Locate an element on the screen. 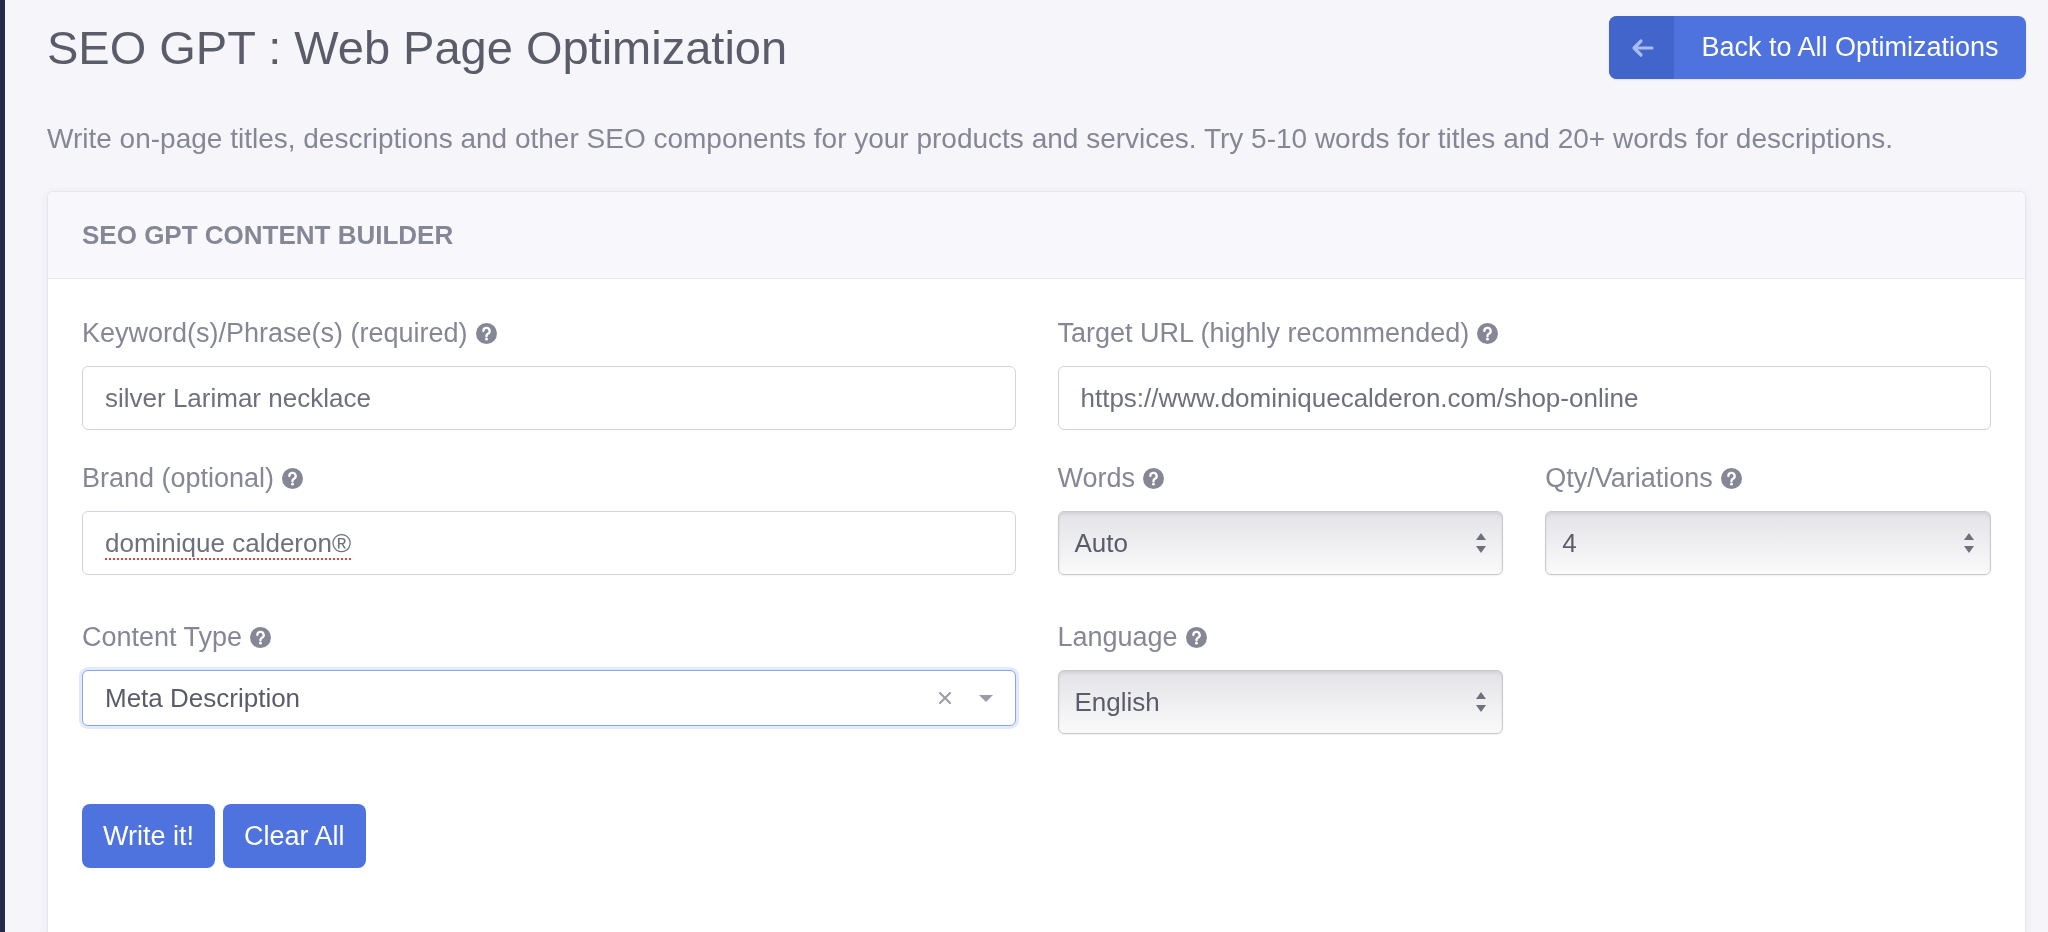 The image size is (2048, 932). field-label: Keyword(s)/Phrase(s) (required) is located at coordinates (275, 333).